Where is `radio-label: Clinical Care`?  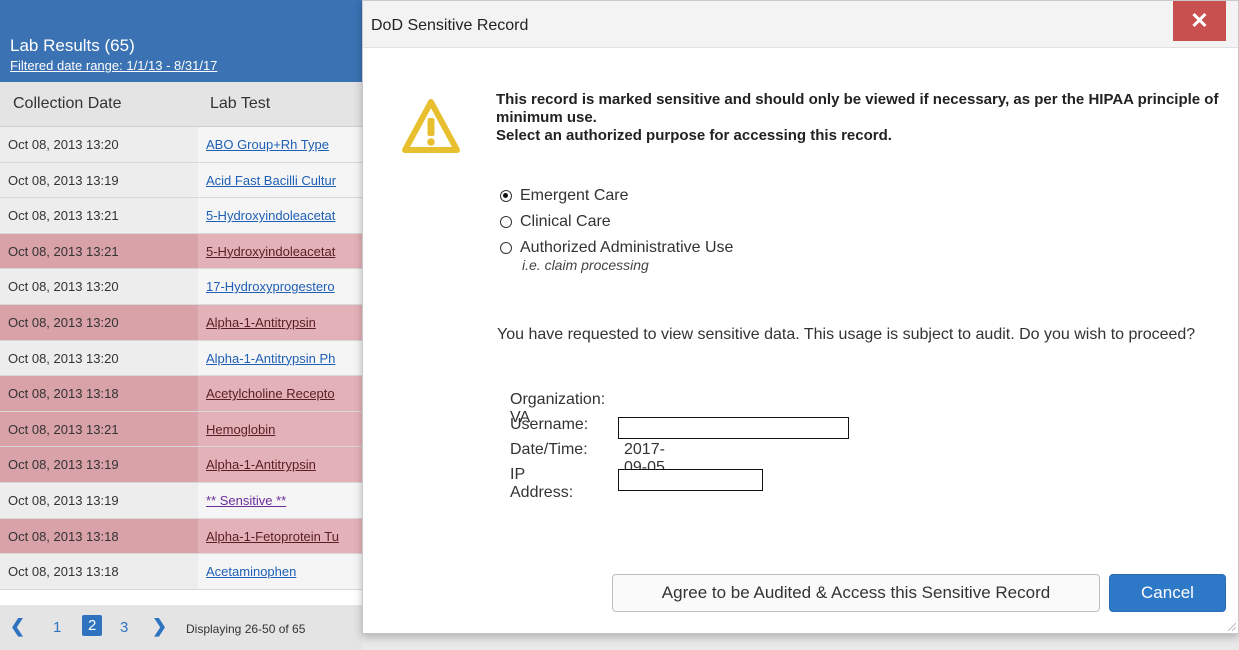
radio-label: Clinical Care is located at coordinates (565, 221).